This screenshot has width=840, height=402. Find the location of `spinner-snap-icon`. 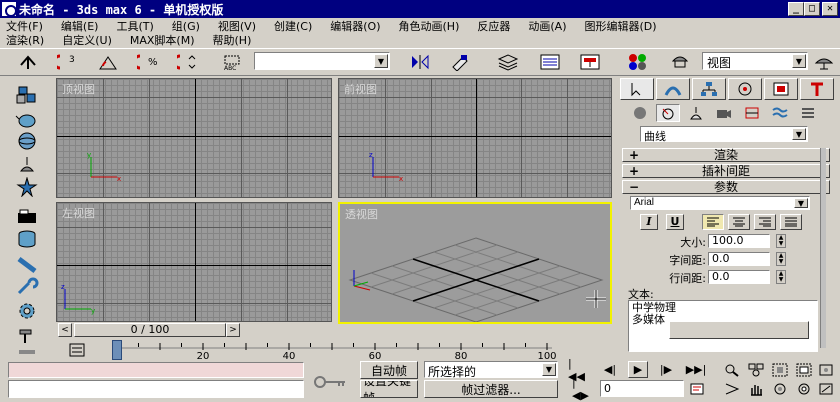

spinner-snap-icon is located at coordinates (188, 62).